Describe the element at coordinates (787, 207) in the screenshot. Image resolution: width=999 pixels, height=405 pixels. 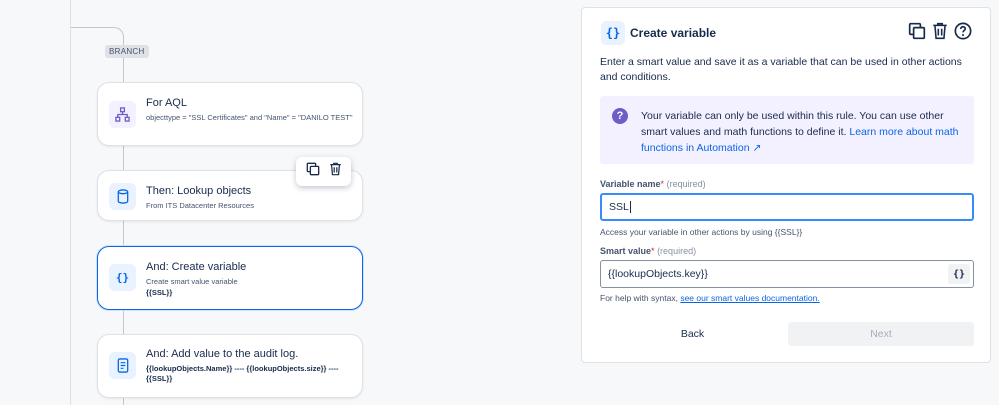
I see `variable-name-input: SSL` at that location.